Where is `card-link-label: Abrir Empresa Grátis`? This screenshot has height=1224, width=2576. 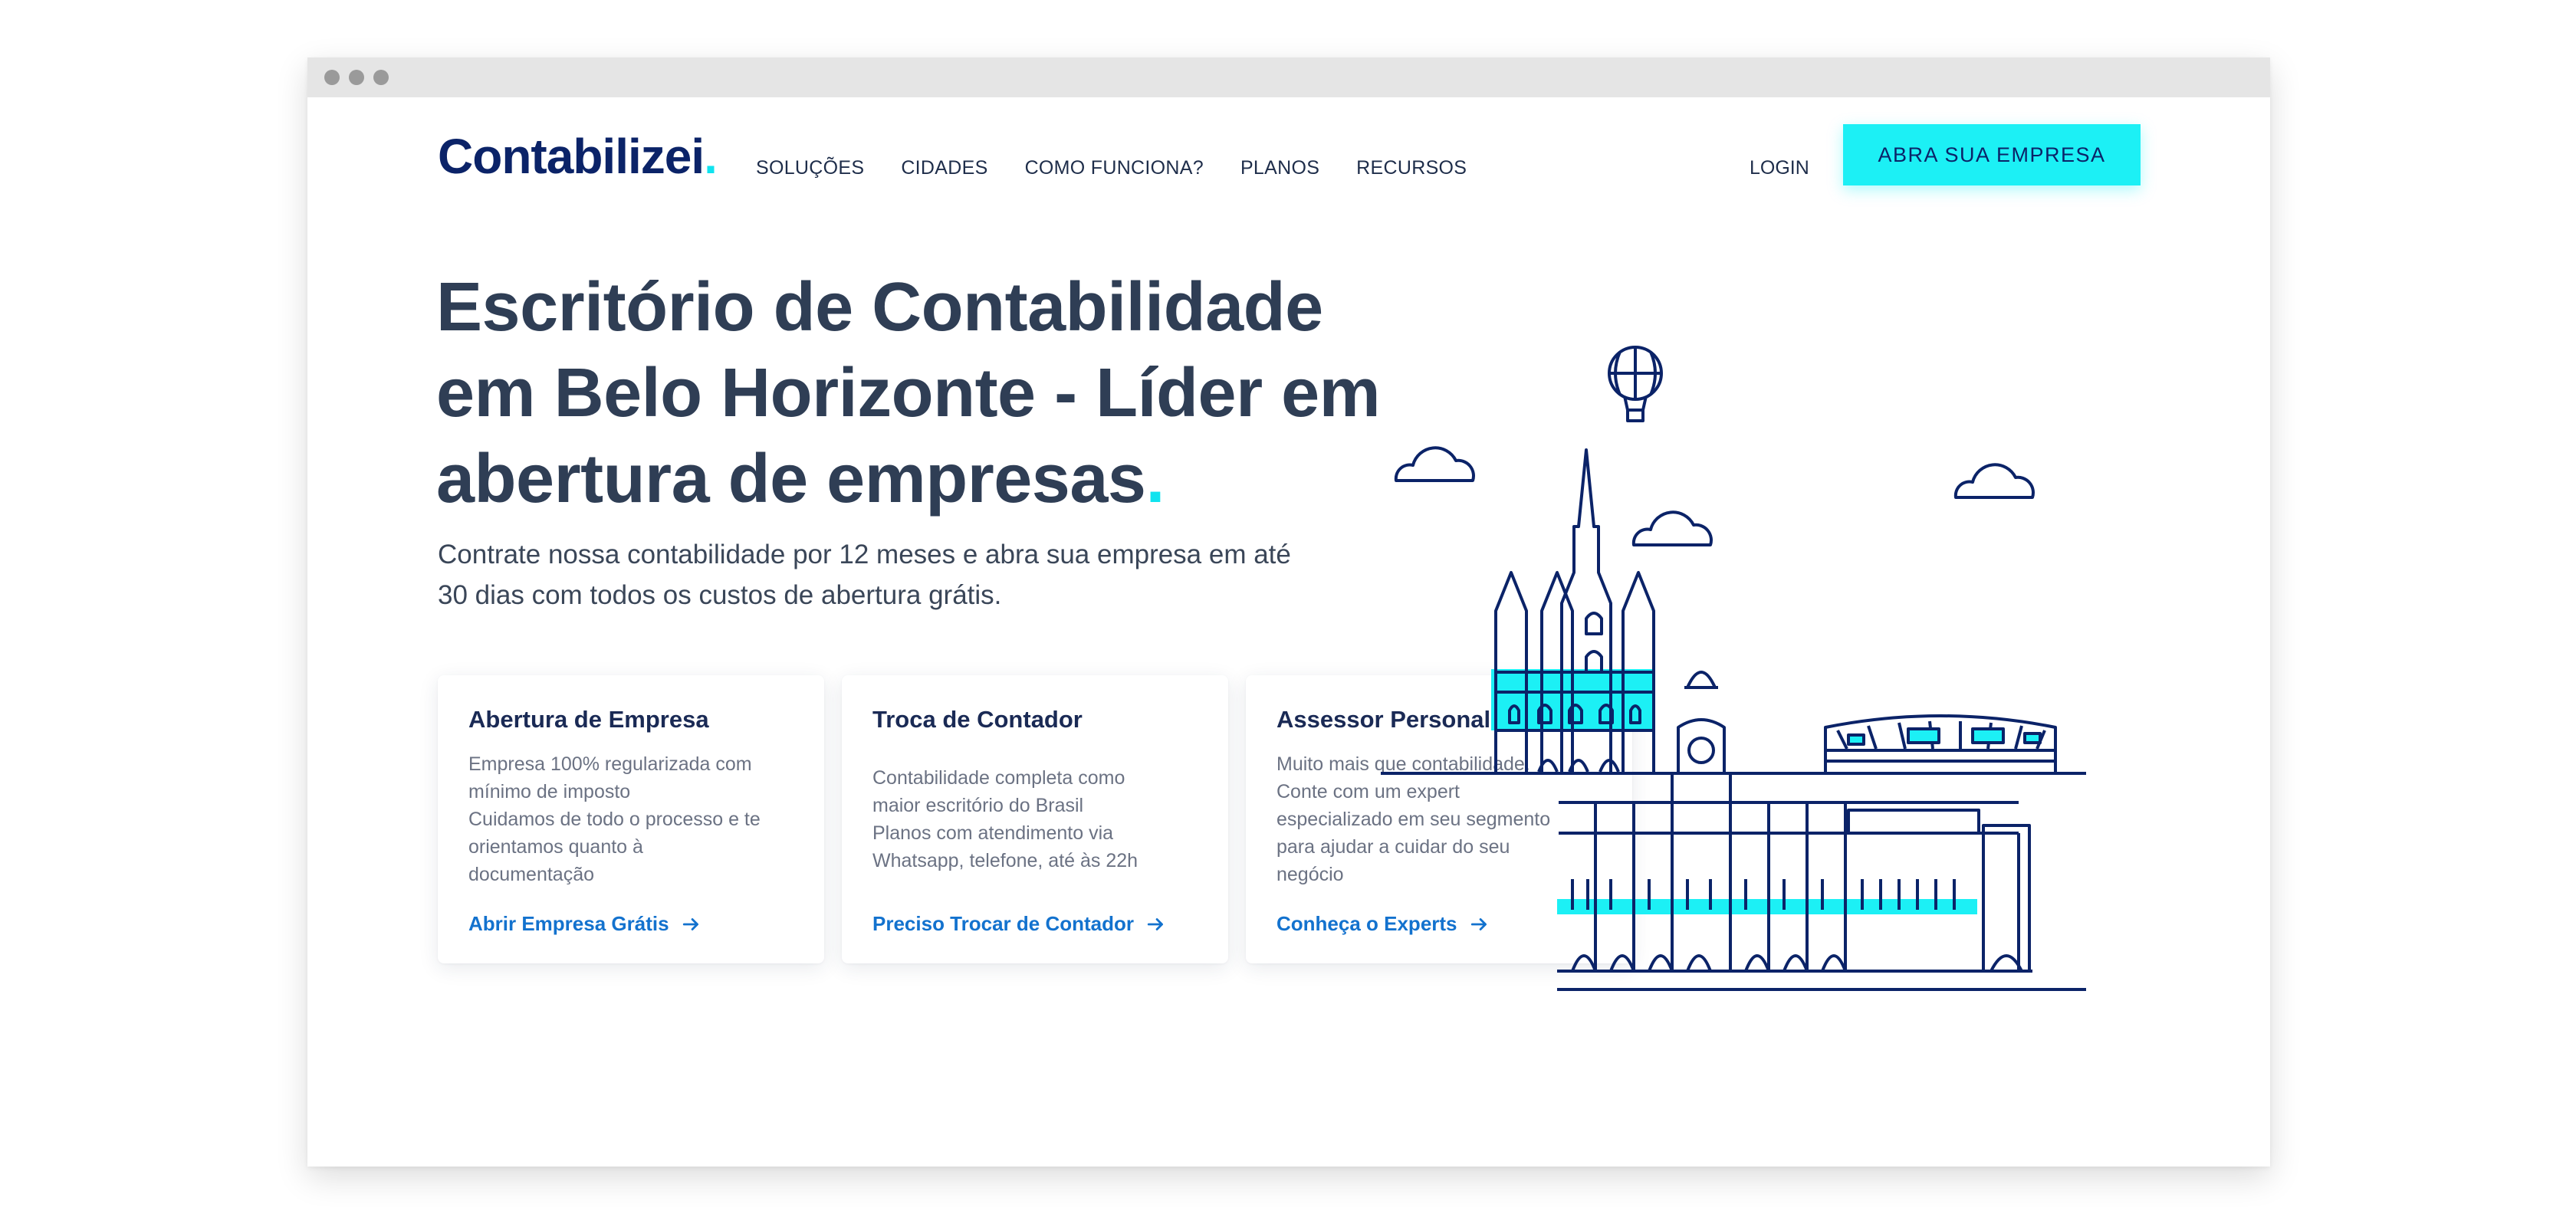 card-link-label: Abrir Empresa Grátis is located at coordinates (568, 924).